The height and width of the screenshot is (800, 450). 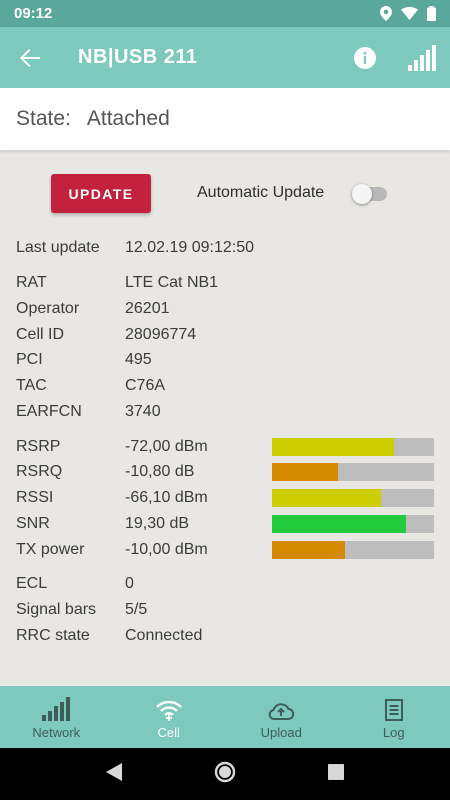 I want to click on nav-tab-upload: Upload, so click(x=281, y=717).